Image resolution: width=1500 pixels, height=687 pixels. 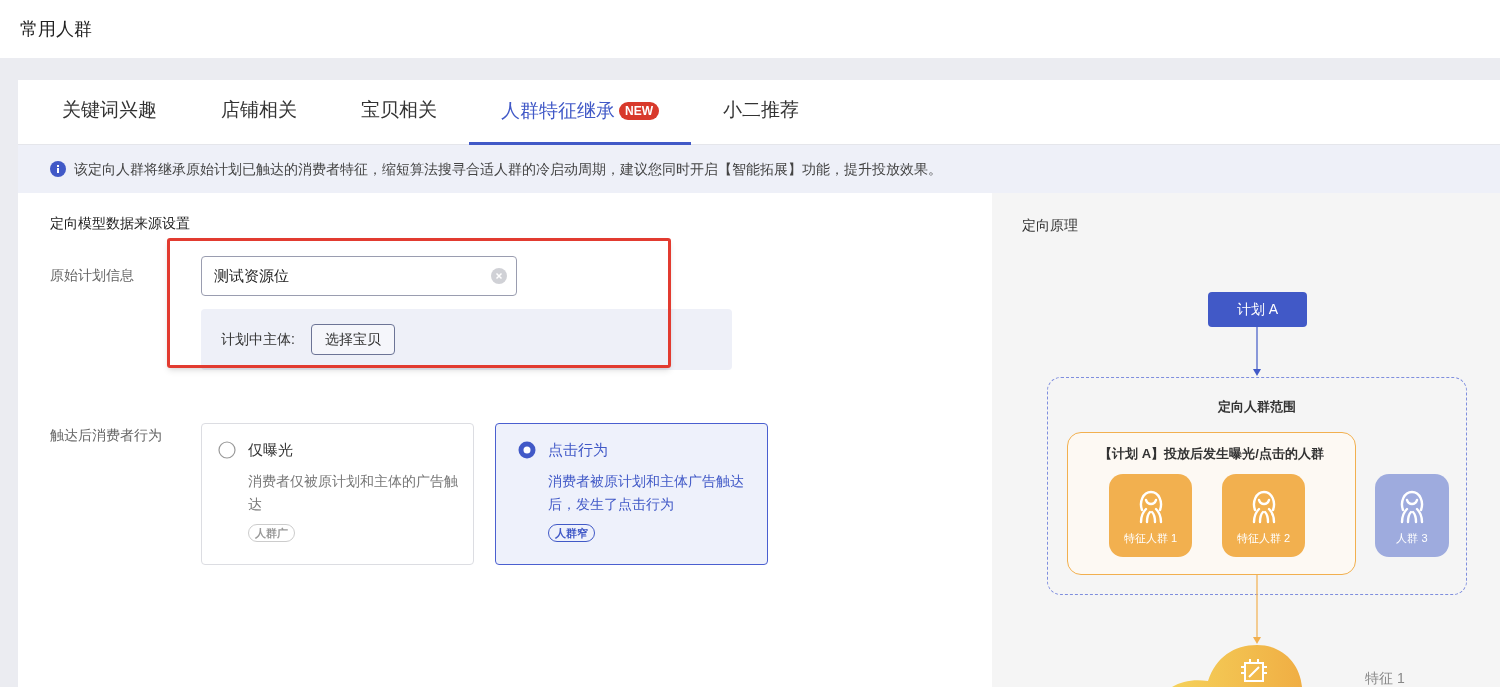 I want to click on crowd-label: 特征人群 1, so click(x=1150, y=539).